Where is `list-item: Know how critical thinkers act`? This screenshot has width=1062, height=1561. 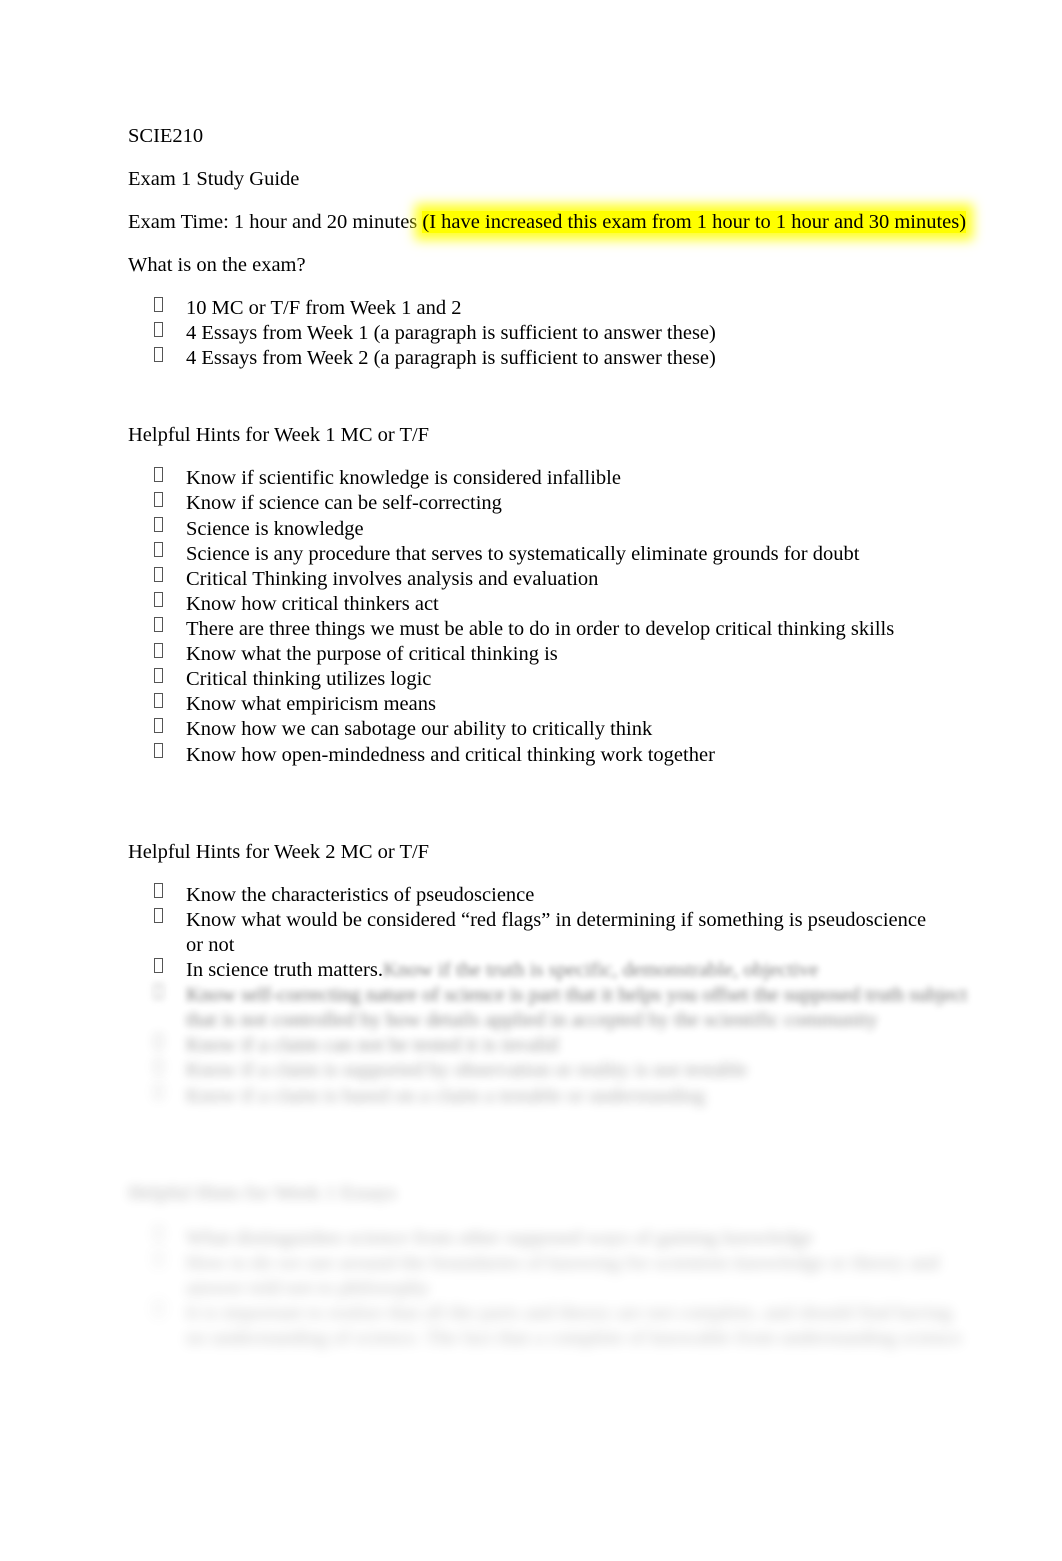 list-item: Know how critical thinkers act is located at coordinates (534, 604).